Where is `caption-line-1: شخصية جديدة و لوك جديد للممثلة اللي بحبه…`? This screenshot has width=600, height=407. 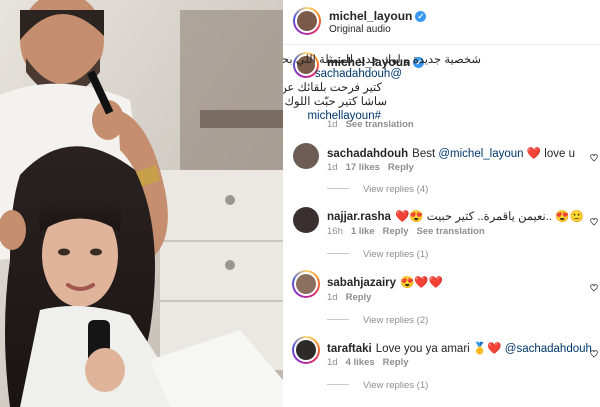
caption-line-1: شخصية جديدة و لوك جديد للممثلة اللي بحبه… is located at coordinates (382, 60).